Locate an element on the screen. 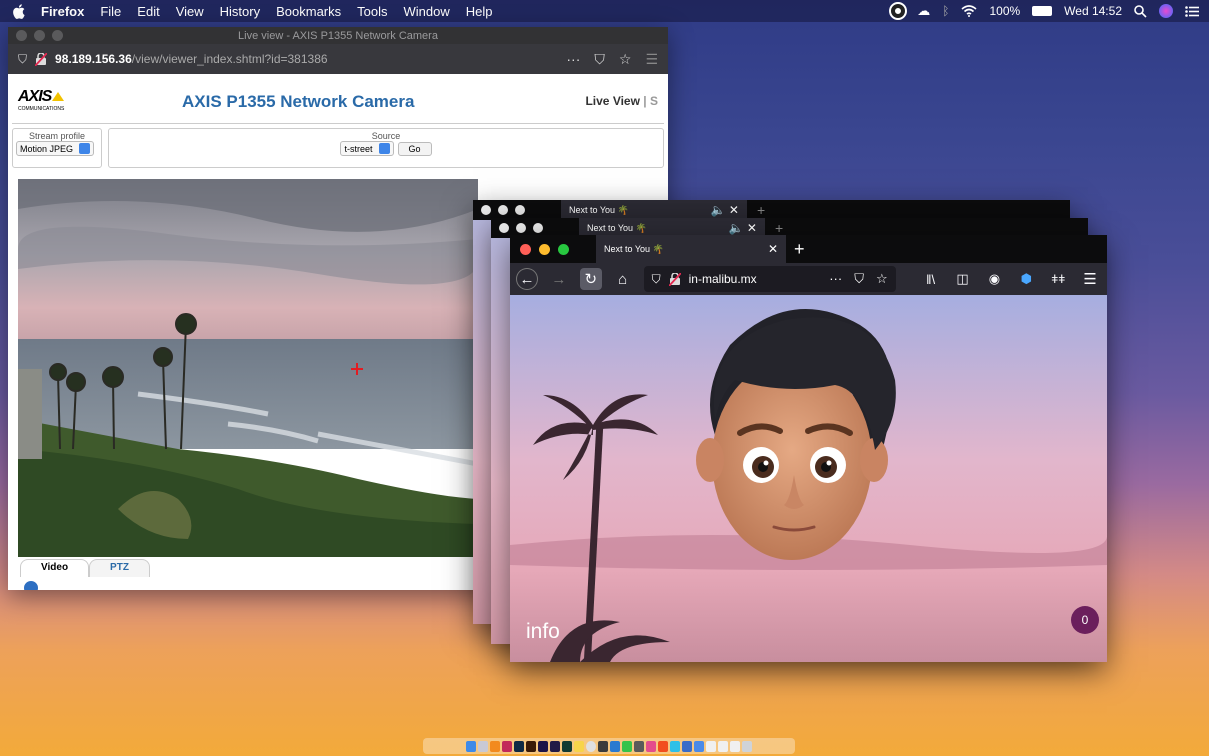 The image size is (1209, 756). figma-icon is located at coordinates (663, 746).